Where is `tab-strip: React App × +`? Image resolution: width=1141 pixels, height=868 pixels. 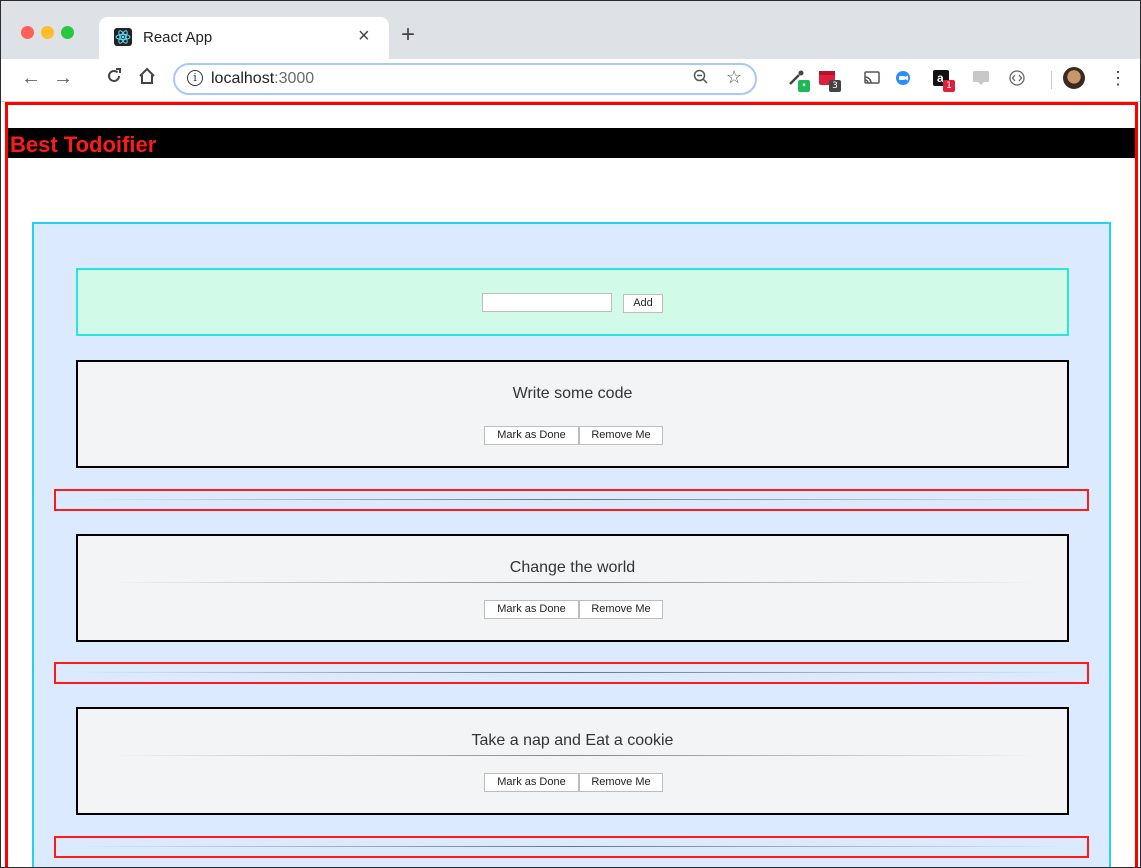
tab-strip: React App × + is located at coordinates (570, 30).